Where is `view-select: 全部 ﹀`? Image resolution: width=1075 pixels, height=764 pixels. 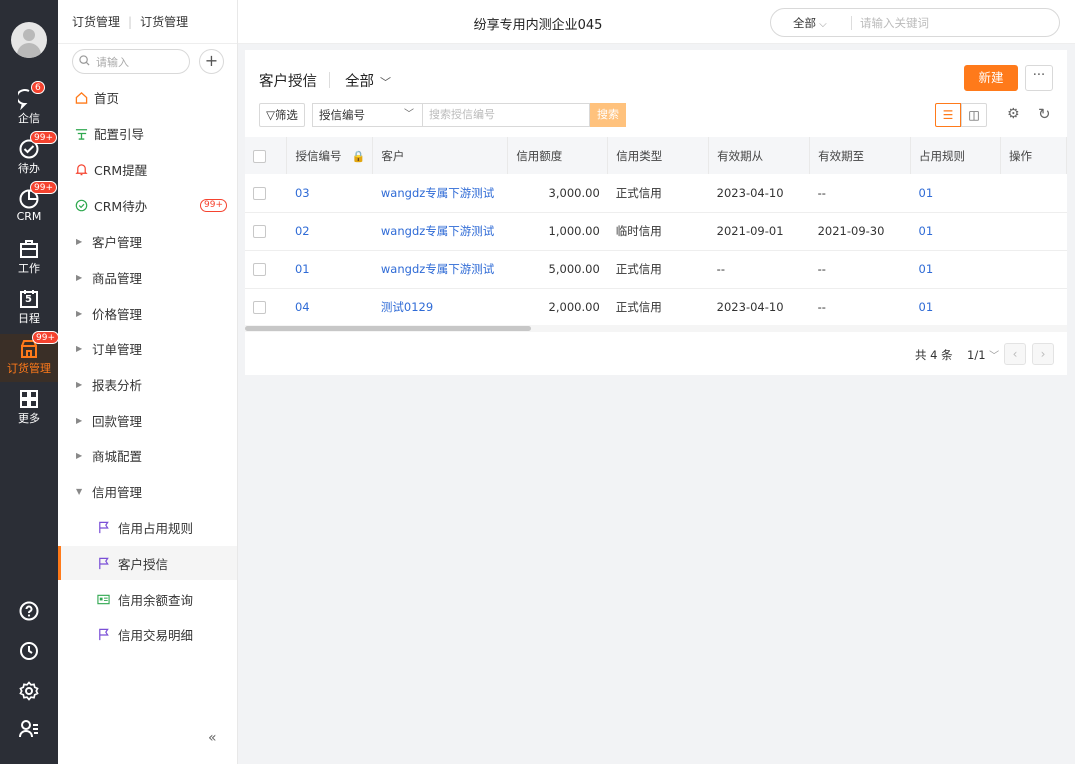 view-select: 全部 ﹀ is located at coordinates (368, 80).